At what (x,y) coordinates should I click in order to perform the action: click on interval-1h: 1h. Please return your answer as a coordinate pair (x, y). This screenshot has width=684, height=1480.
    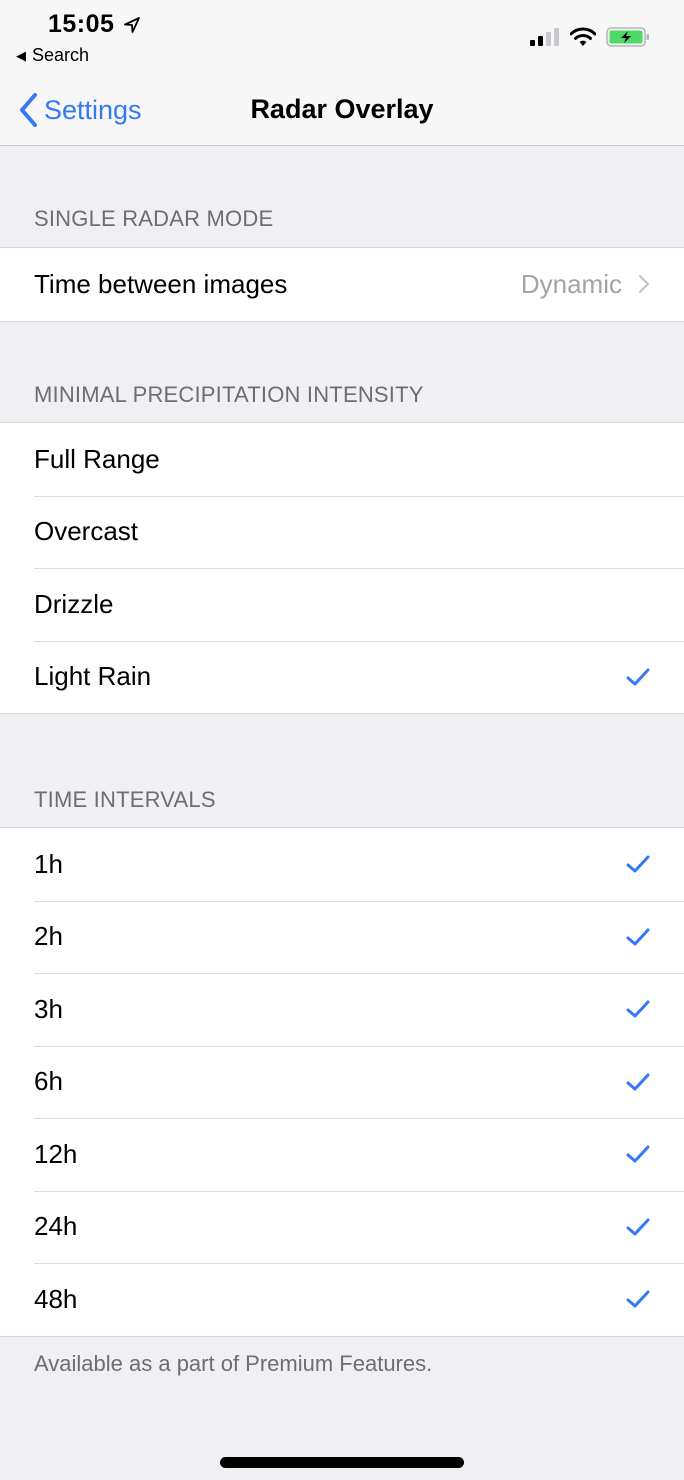
    Looking at the image, I should click on (342, 864).